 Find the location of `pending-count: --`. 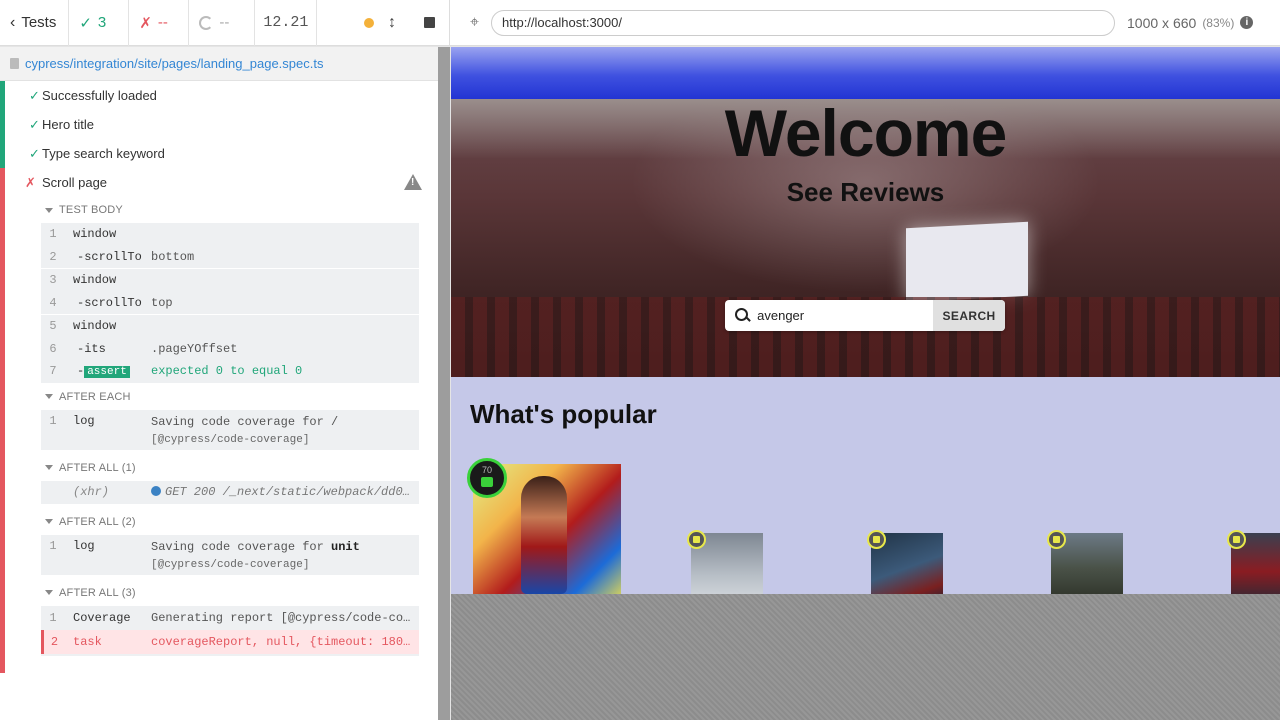

pending-count: -- is located at coordinates (224, 22).